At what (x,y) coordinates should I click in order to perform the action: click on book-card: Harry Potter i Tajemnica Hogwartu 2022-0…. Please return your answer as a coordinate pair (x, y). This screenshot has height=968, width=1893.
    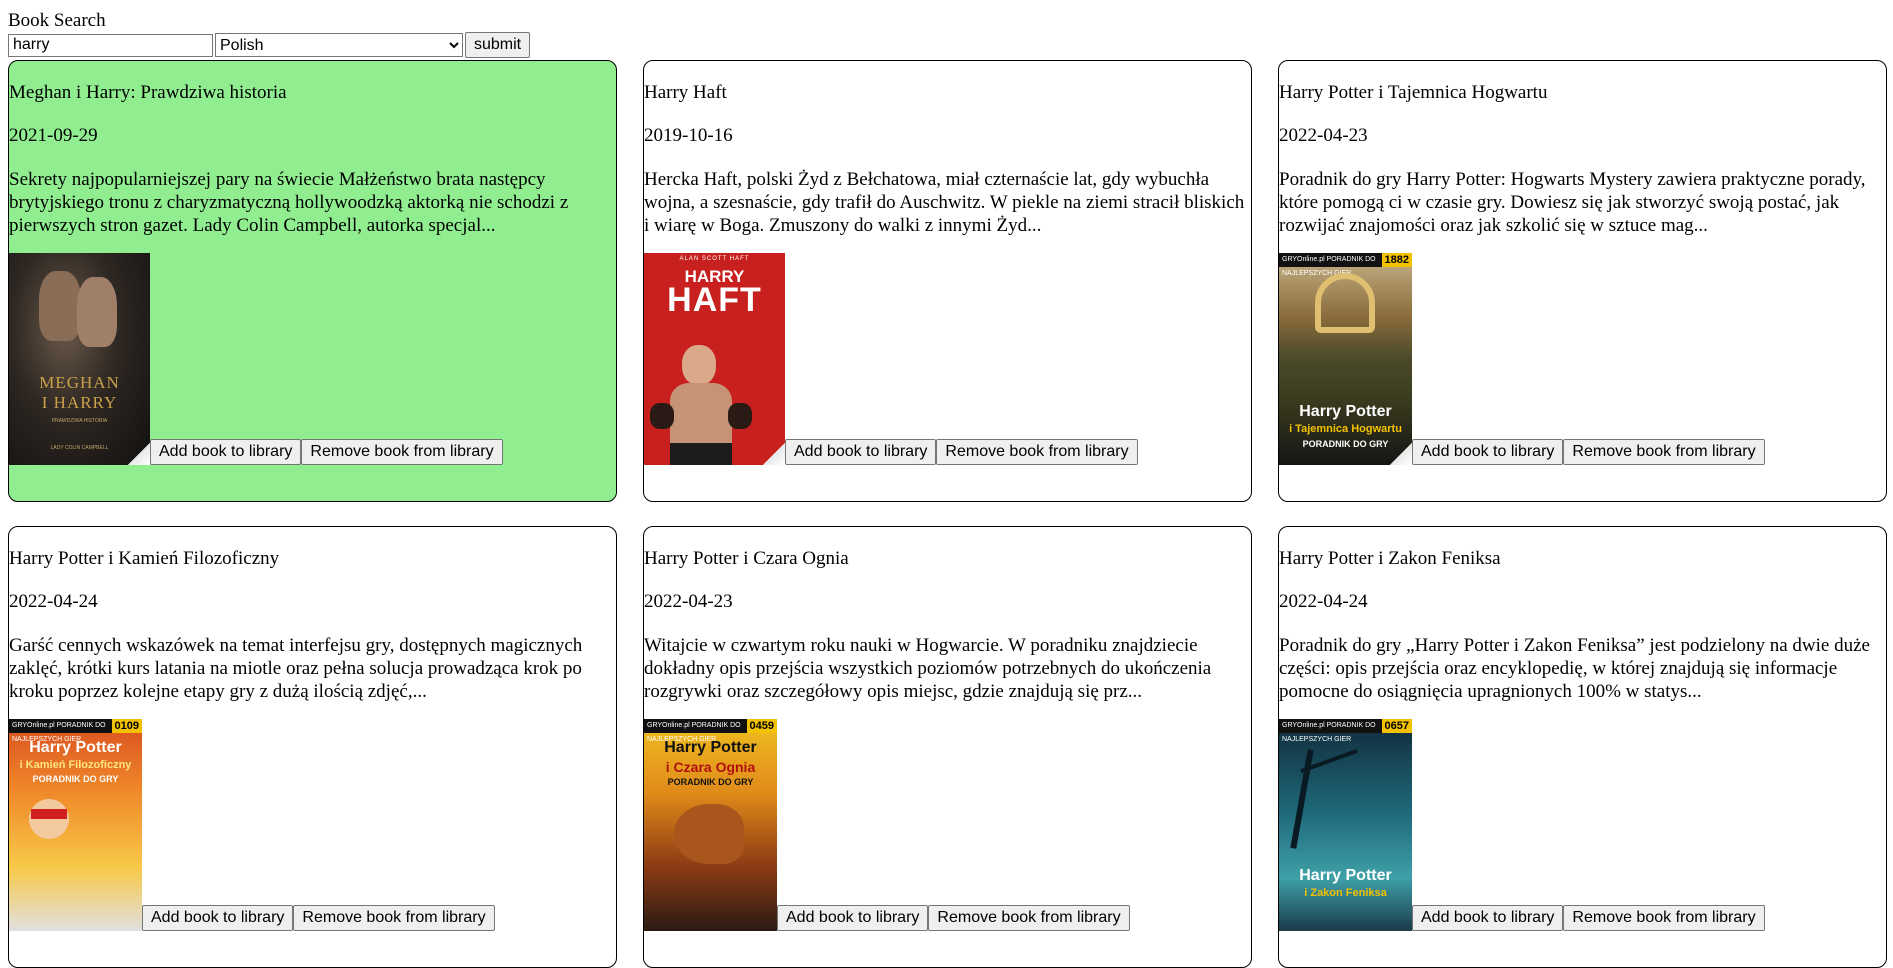
    Looking at the image, I should click on (1582, 281).